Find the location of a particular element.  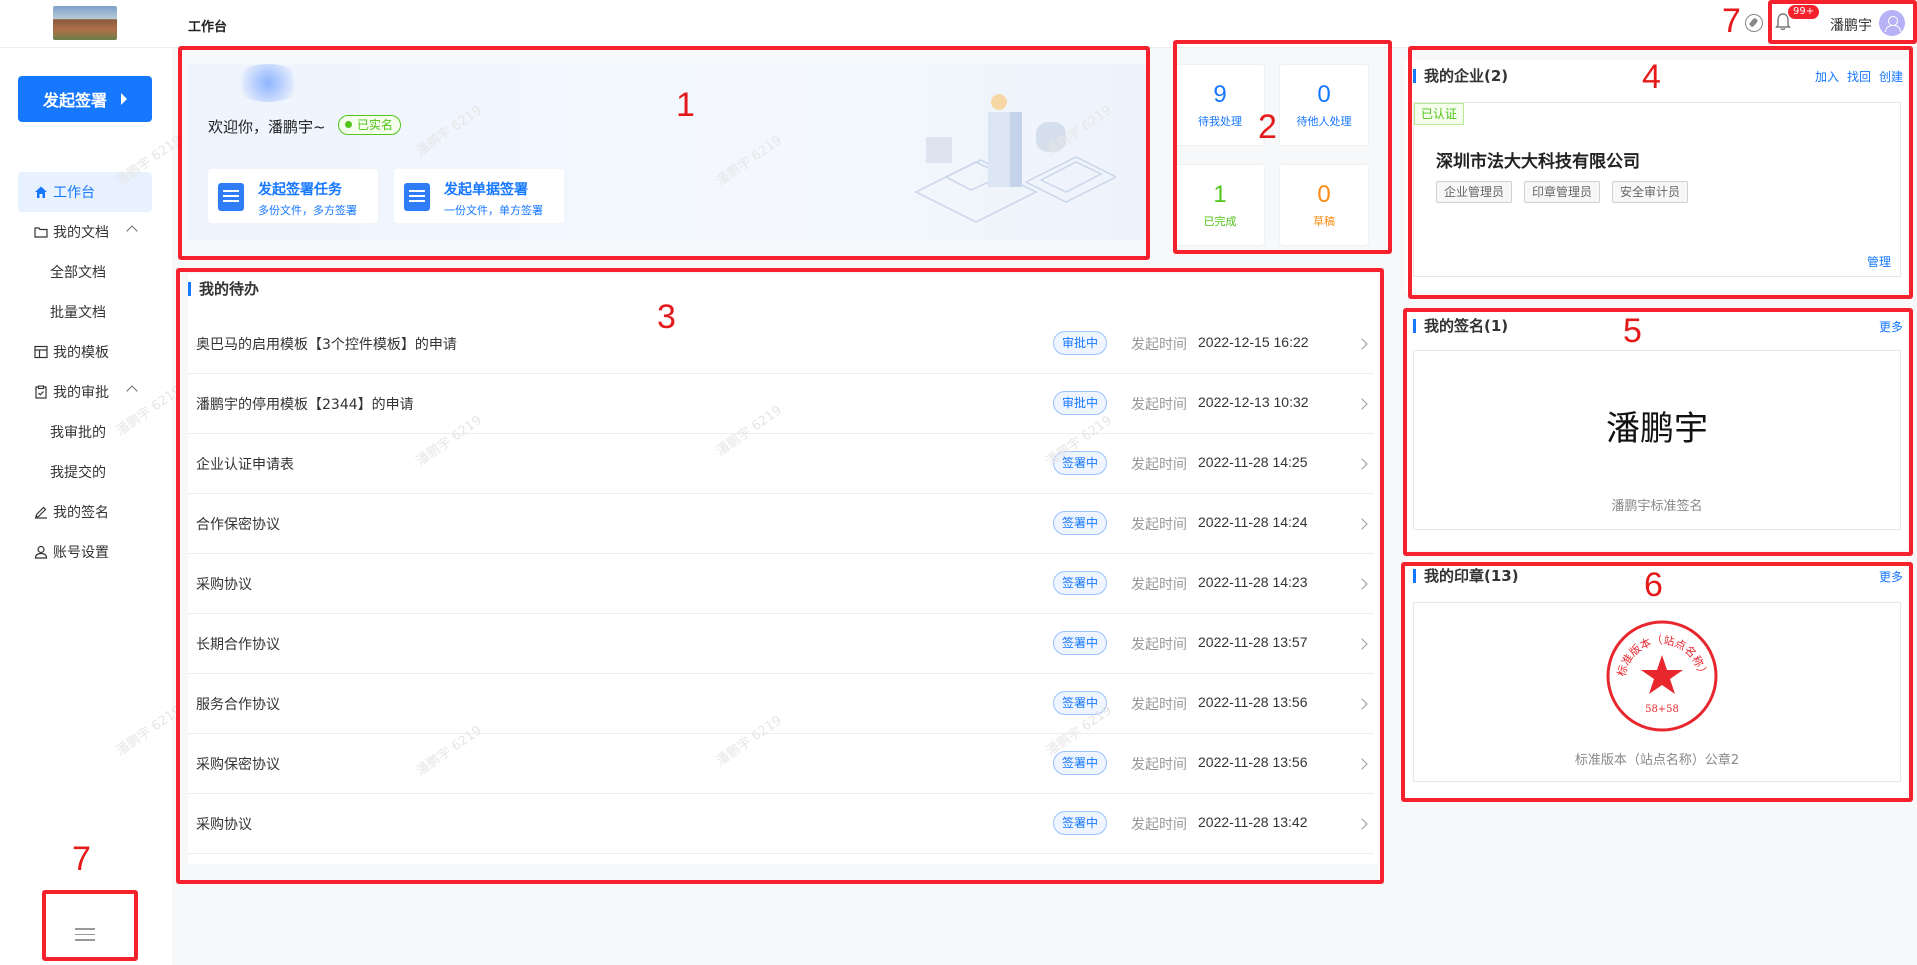

todo-row: 合作保密协议 签署中 发起时间 2022-11-28 14:24 is located at coordinates (781, 524).